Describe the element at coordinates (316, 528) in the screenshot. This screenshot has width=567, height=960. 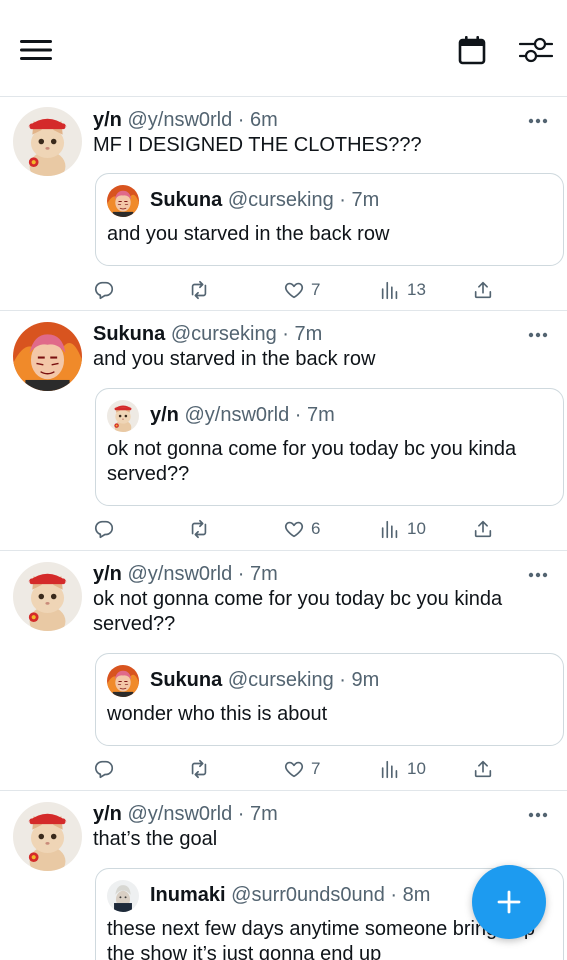
I see `like-count: 6` at that location.